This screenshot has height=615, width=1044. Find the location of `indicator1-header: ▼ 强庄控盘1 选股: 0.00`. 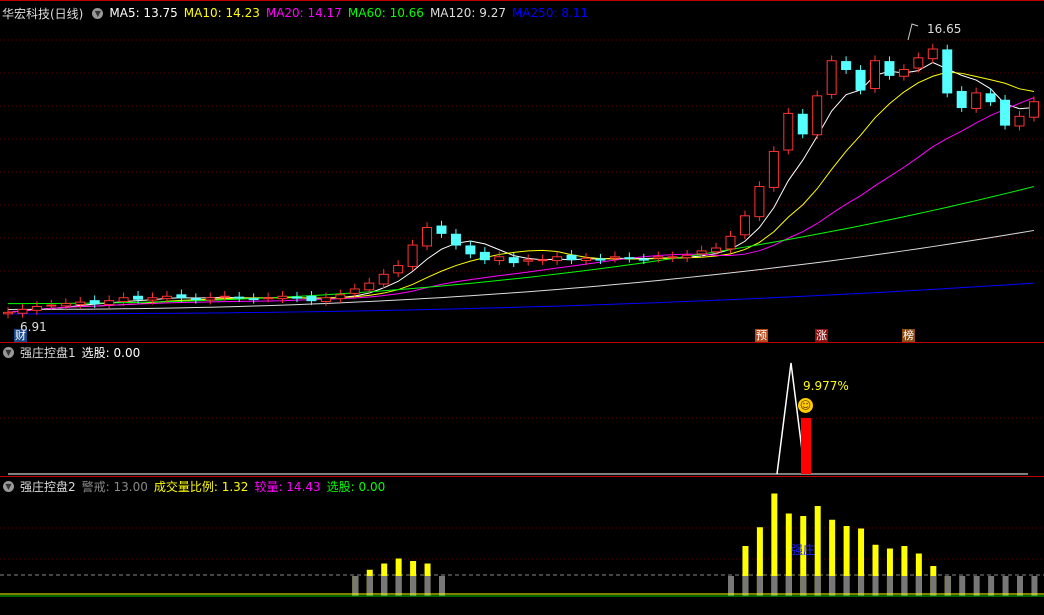

indicator1-header: ▼ 强庄控盘1 选股: 0.00 is located at coordinates (73, 352).